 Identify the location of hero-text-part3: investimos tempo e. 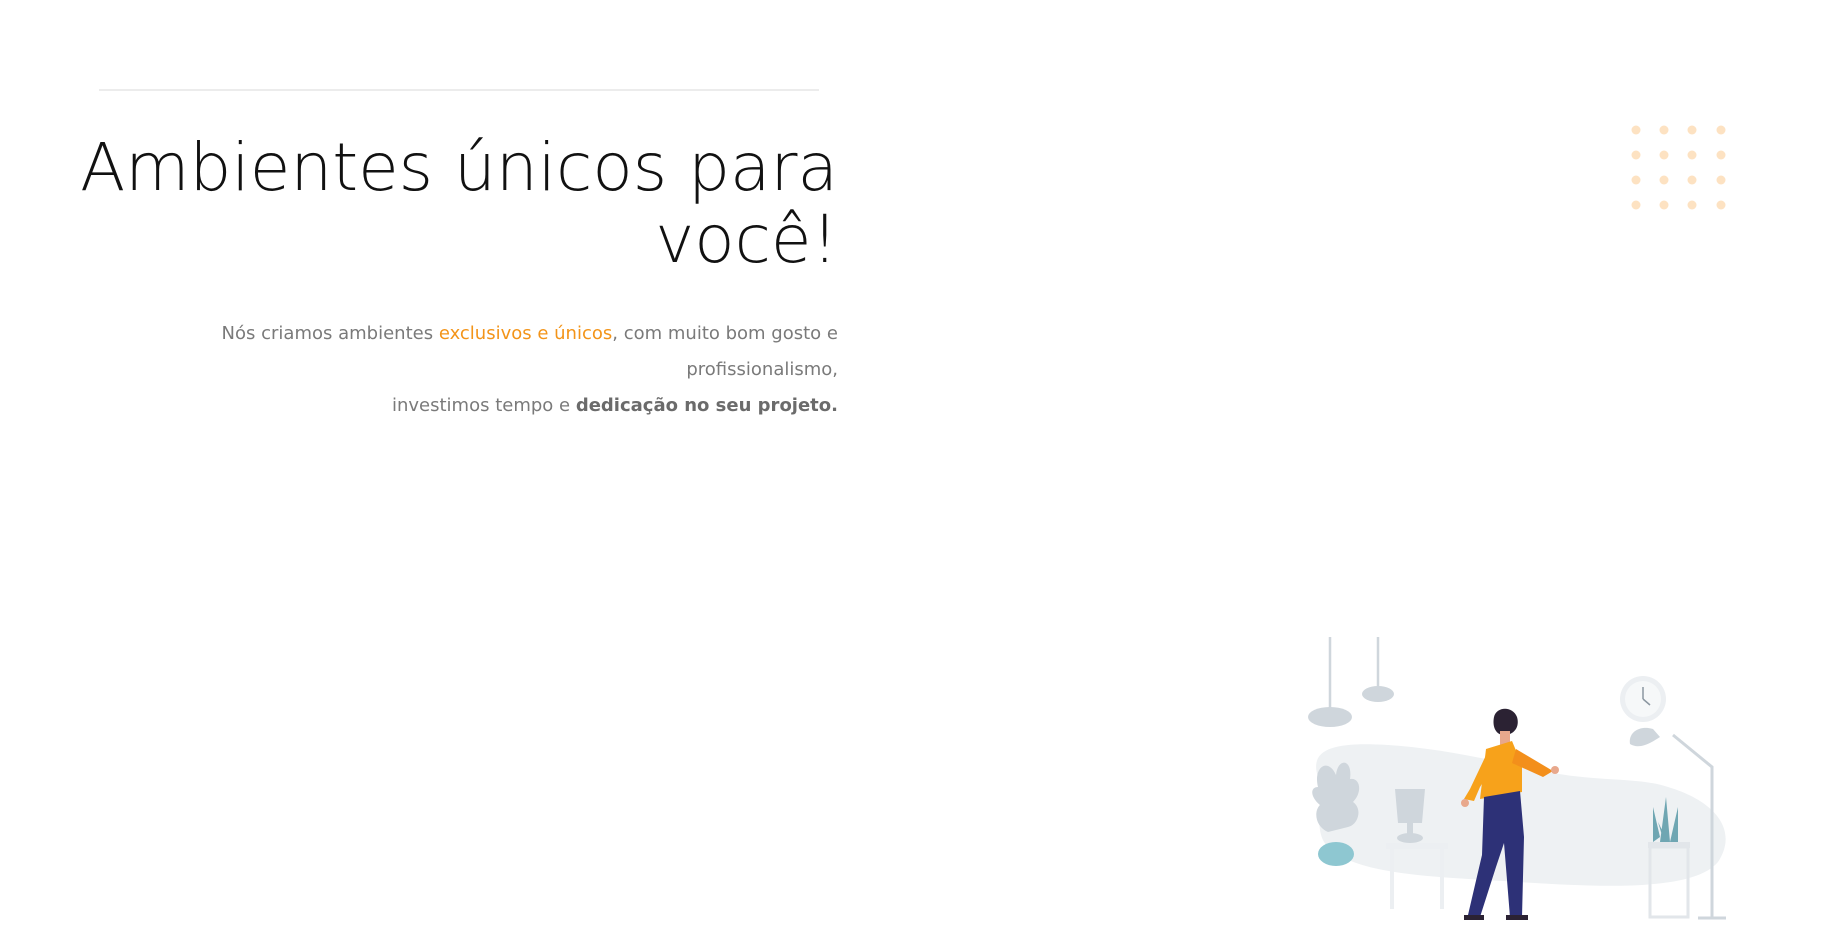
(483, 405).